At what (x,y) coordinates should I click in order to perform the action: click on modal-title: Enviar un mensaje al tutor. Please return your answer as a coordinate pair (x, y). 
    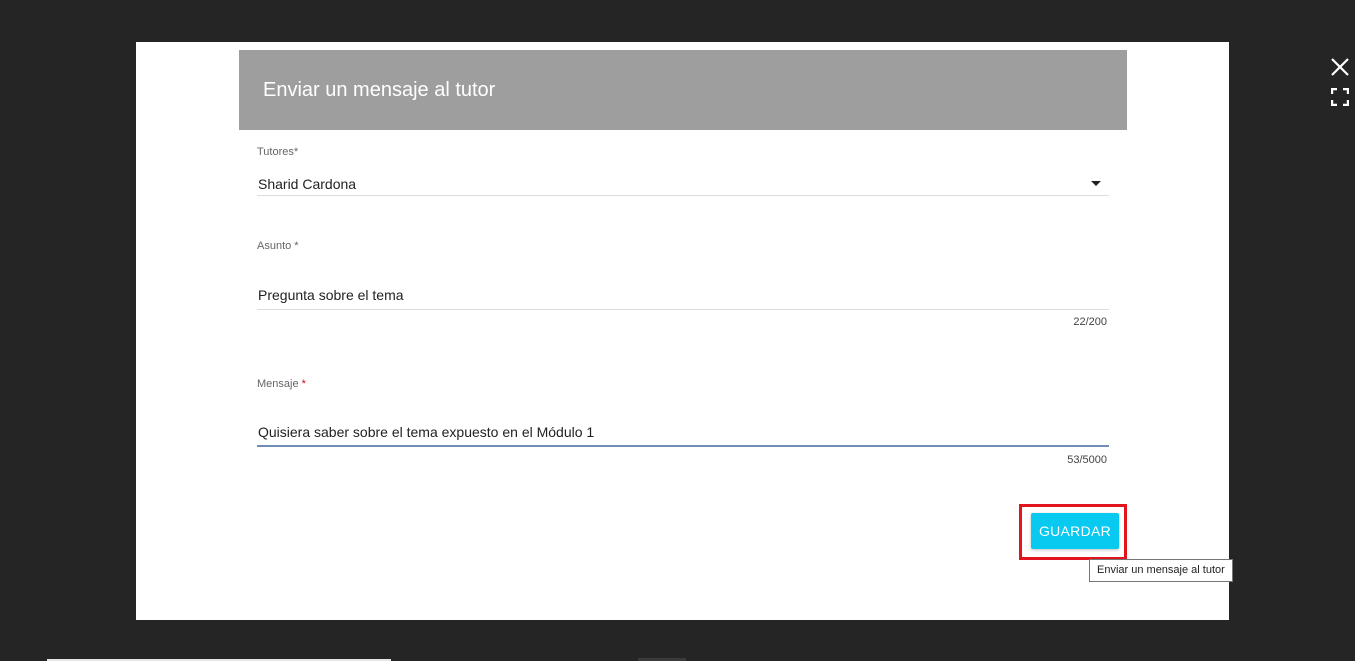
    Looking at the image, I should click on (379, 90).